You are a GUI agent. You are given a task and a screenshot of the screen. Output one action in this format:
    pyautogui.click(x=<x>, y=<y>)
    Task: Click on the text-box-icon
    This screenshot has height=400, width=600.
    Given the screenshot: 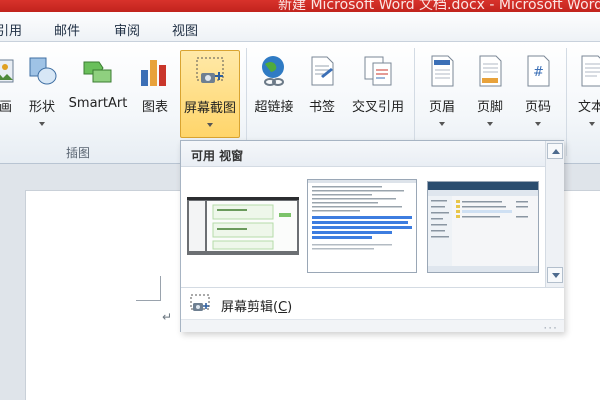 What is the action you would take?
    pyautogui.click(x=590, y=71)
    